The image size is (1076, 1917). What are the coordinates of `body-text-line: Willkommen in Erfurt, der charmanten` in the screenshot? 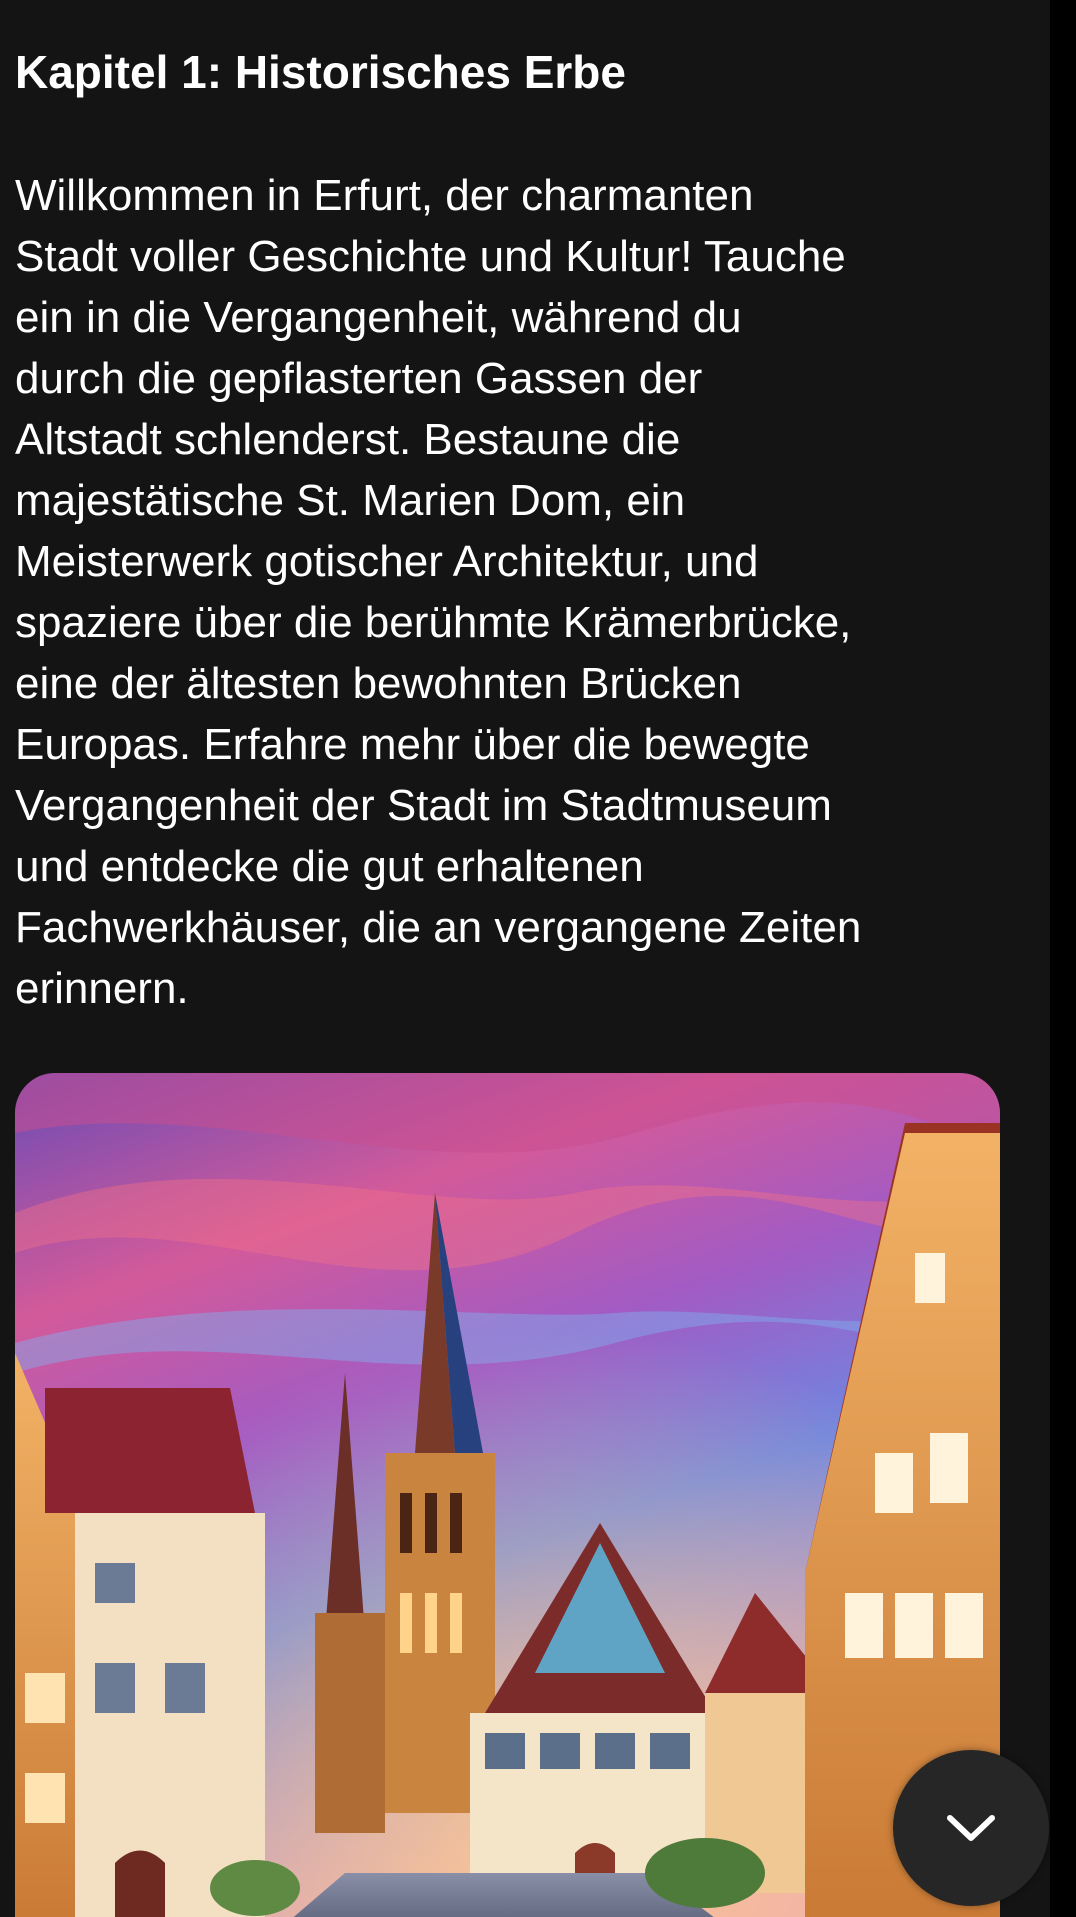 It's located at (384, 195).